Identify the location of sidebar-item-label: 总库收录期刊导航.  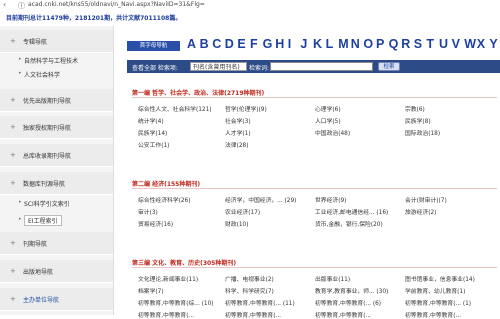
(47, 156).